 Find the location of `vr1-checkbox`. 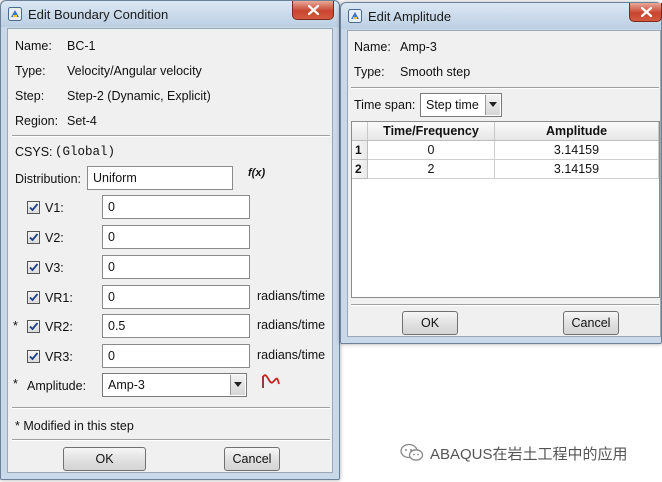

vr1-checkbox is located at coordinates (33, 297).